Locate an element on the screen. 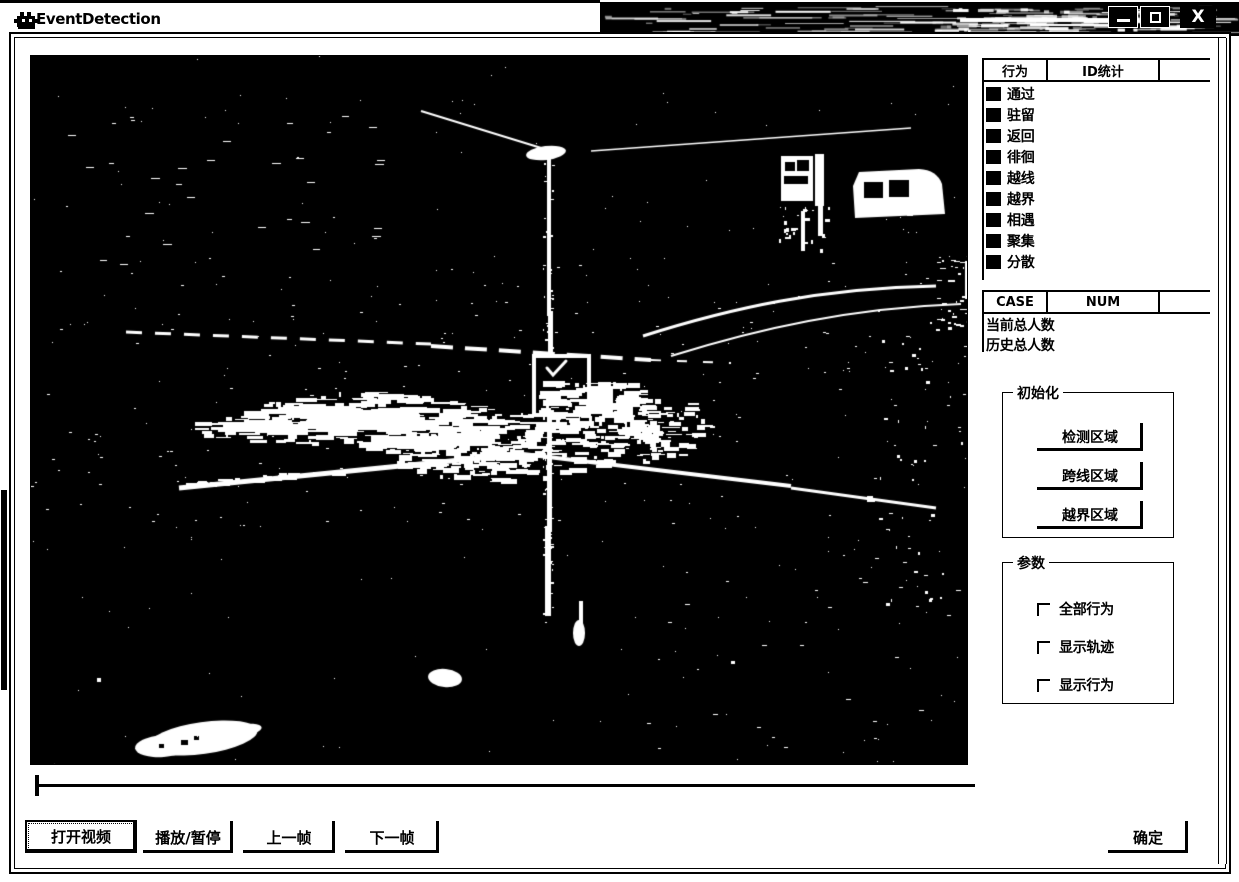  ok-button: 确定 is located at coordinates (1148, 837).